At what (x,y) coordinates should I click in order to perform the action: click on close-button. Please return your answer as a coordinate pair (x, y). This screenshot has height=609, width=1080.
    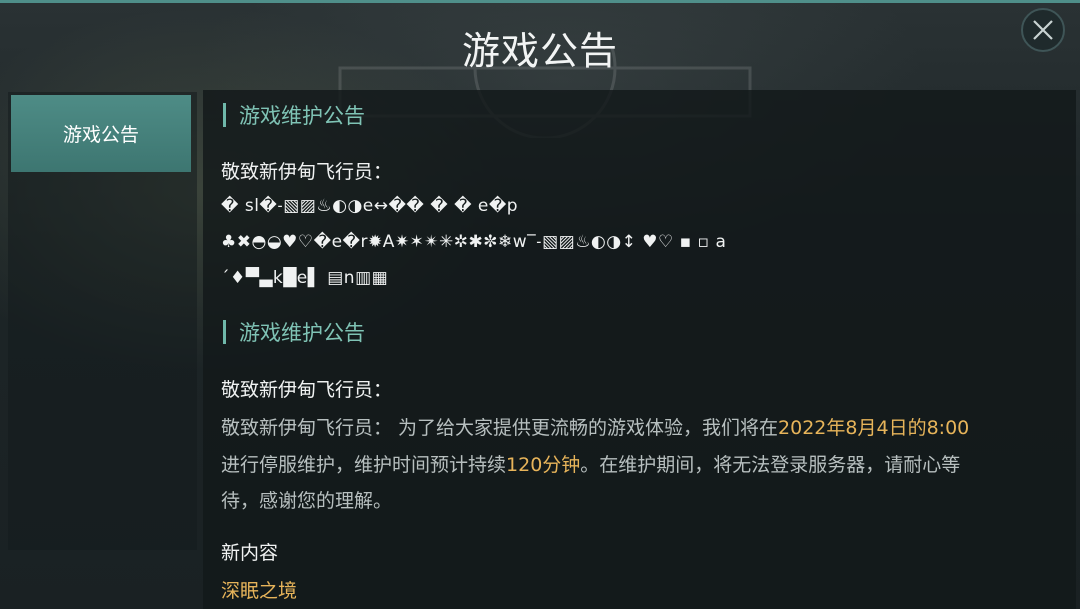
    Looking at the image, I should click on (1043, 30).